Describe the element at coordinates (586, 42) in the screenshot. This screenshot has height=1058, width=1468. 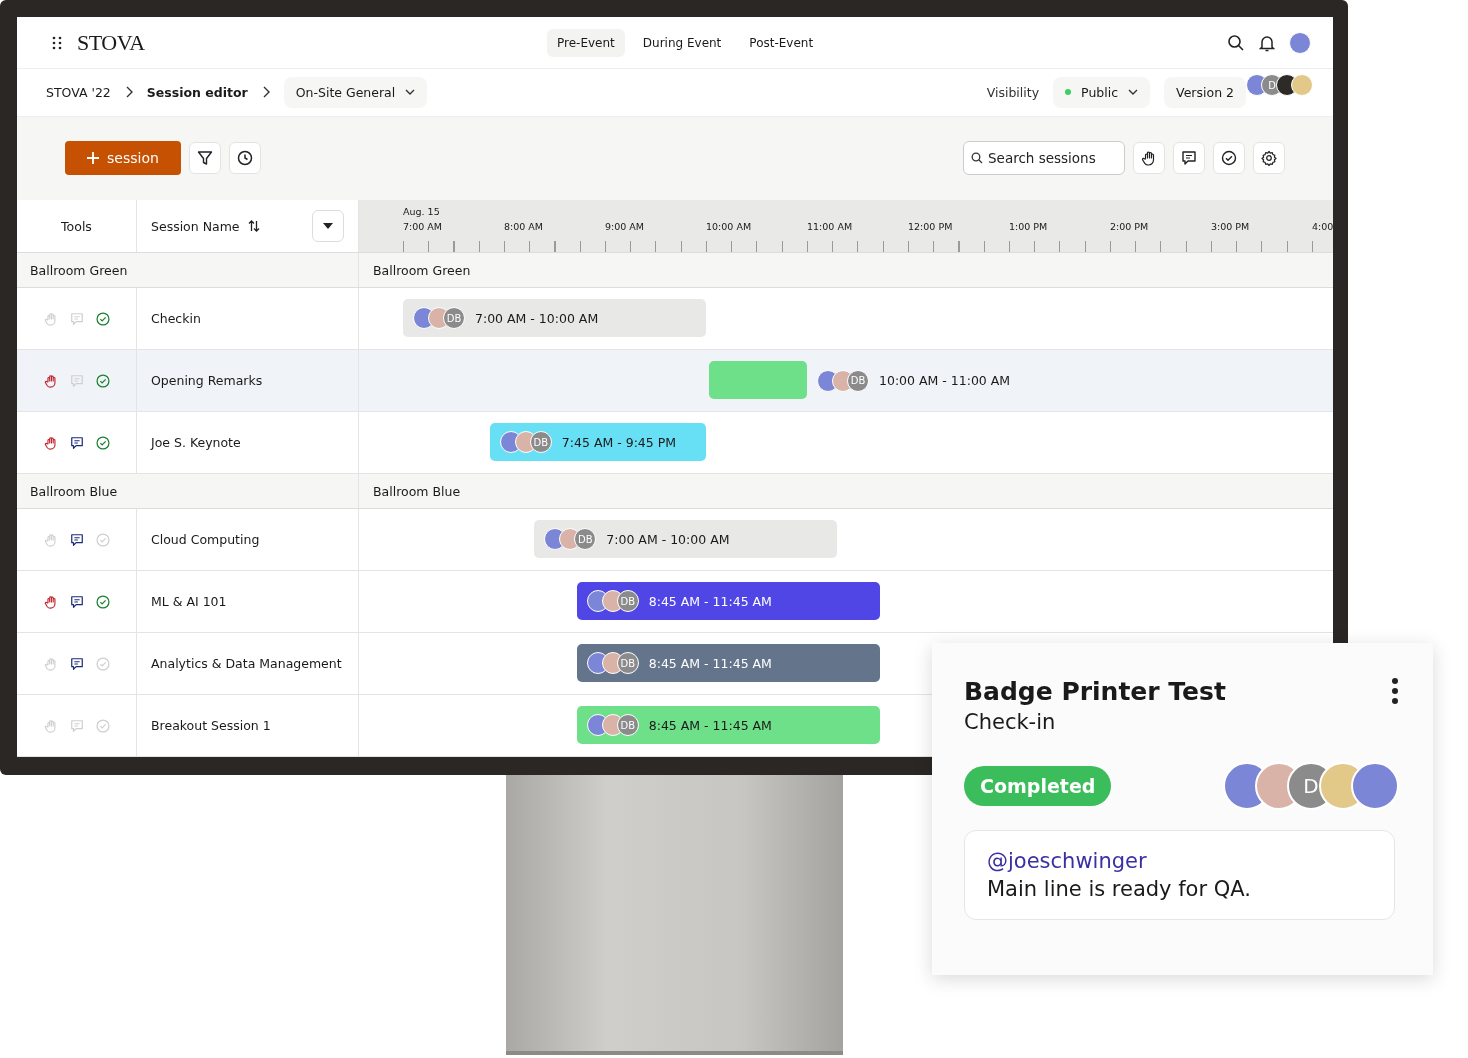
I see `nav-tab: Pre-Event` at that location.